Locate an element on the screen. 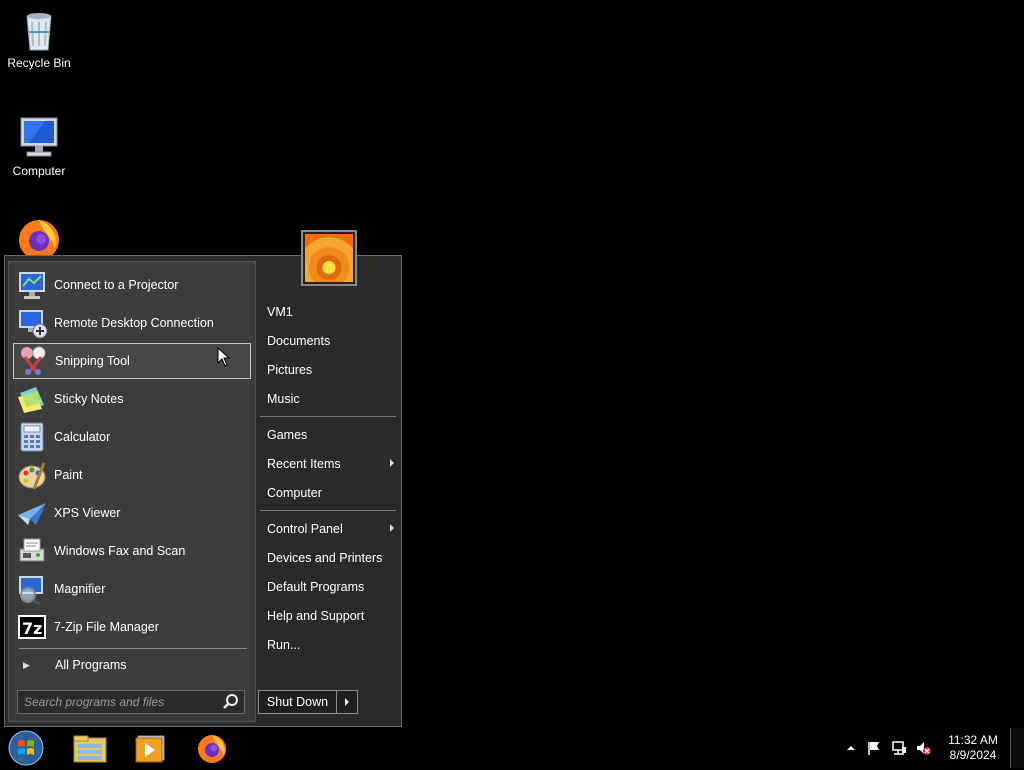  right-item-label: VM1 is located at coordinates (280, 312).